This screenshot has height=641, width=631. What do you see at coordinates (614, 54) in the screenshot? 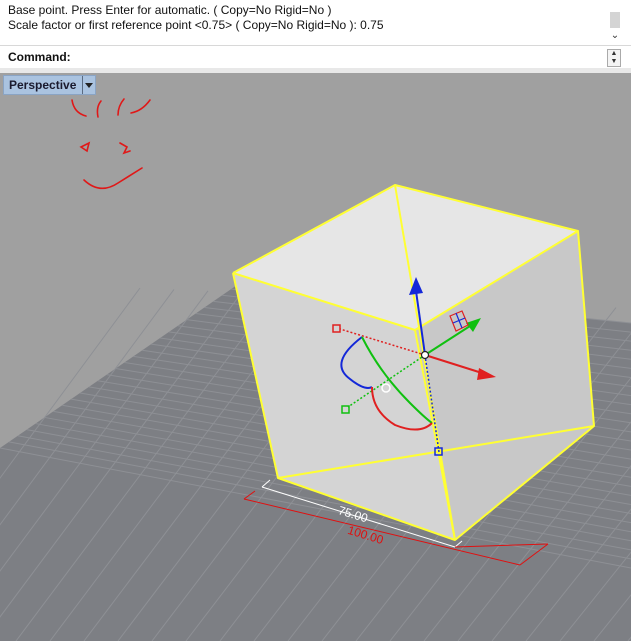
I see `spinner-up-icon: ▲` at bounding box center [614, 54].